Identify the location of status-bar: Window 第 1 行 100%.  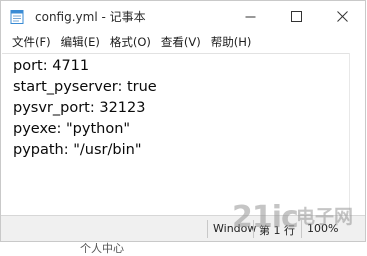
(183, 228).